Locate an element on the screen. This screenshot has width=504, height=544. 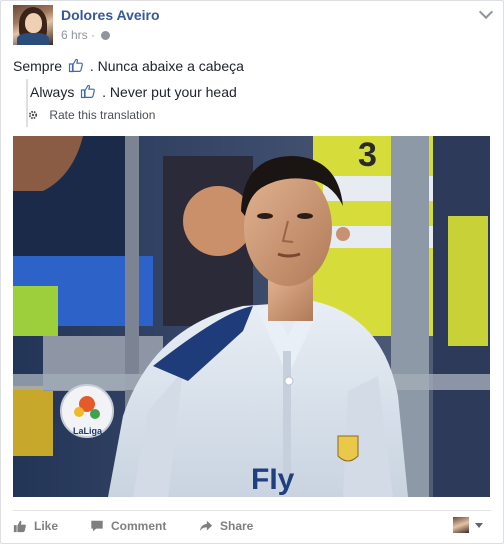
rate-translation-label: Rate this translation is located at coordinates (102, 115).